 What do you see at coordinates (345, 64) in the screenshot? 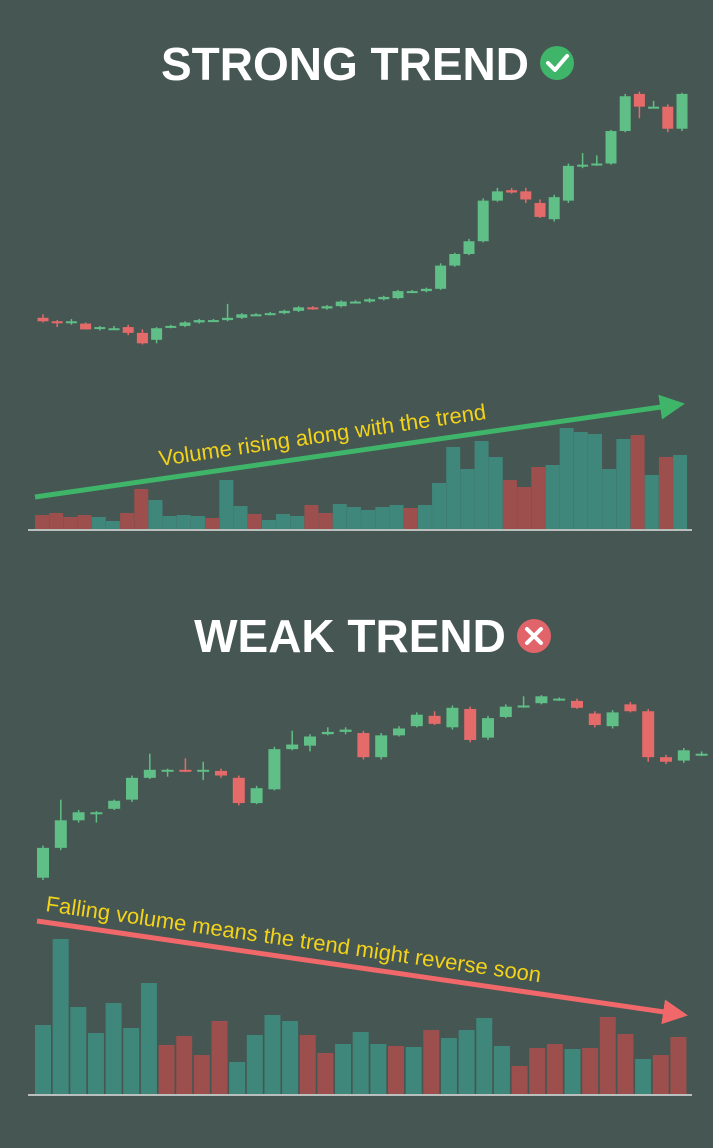
I see `strong-trend-title: STRONG TREND` at bounding box center [345, 64].